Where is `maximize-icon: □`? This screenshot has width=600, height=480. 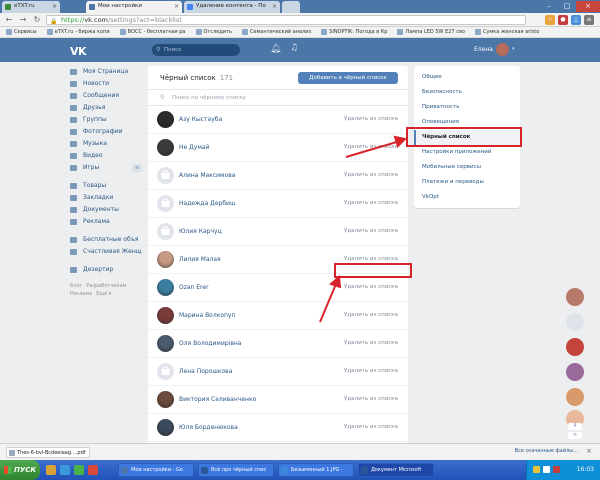 maximize-icon: □ is located at coordinates (567, 6).